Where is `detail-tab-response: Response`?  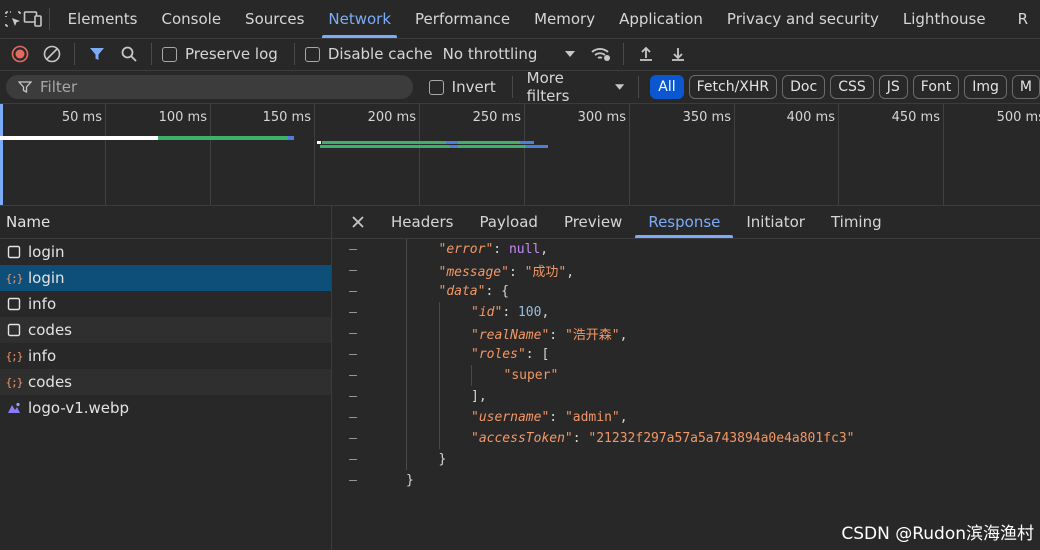
detail-tab-response: Response is located at coordinates (684, 222).